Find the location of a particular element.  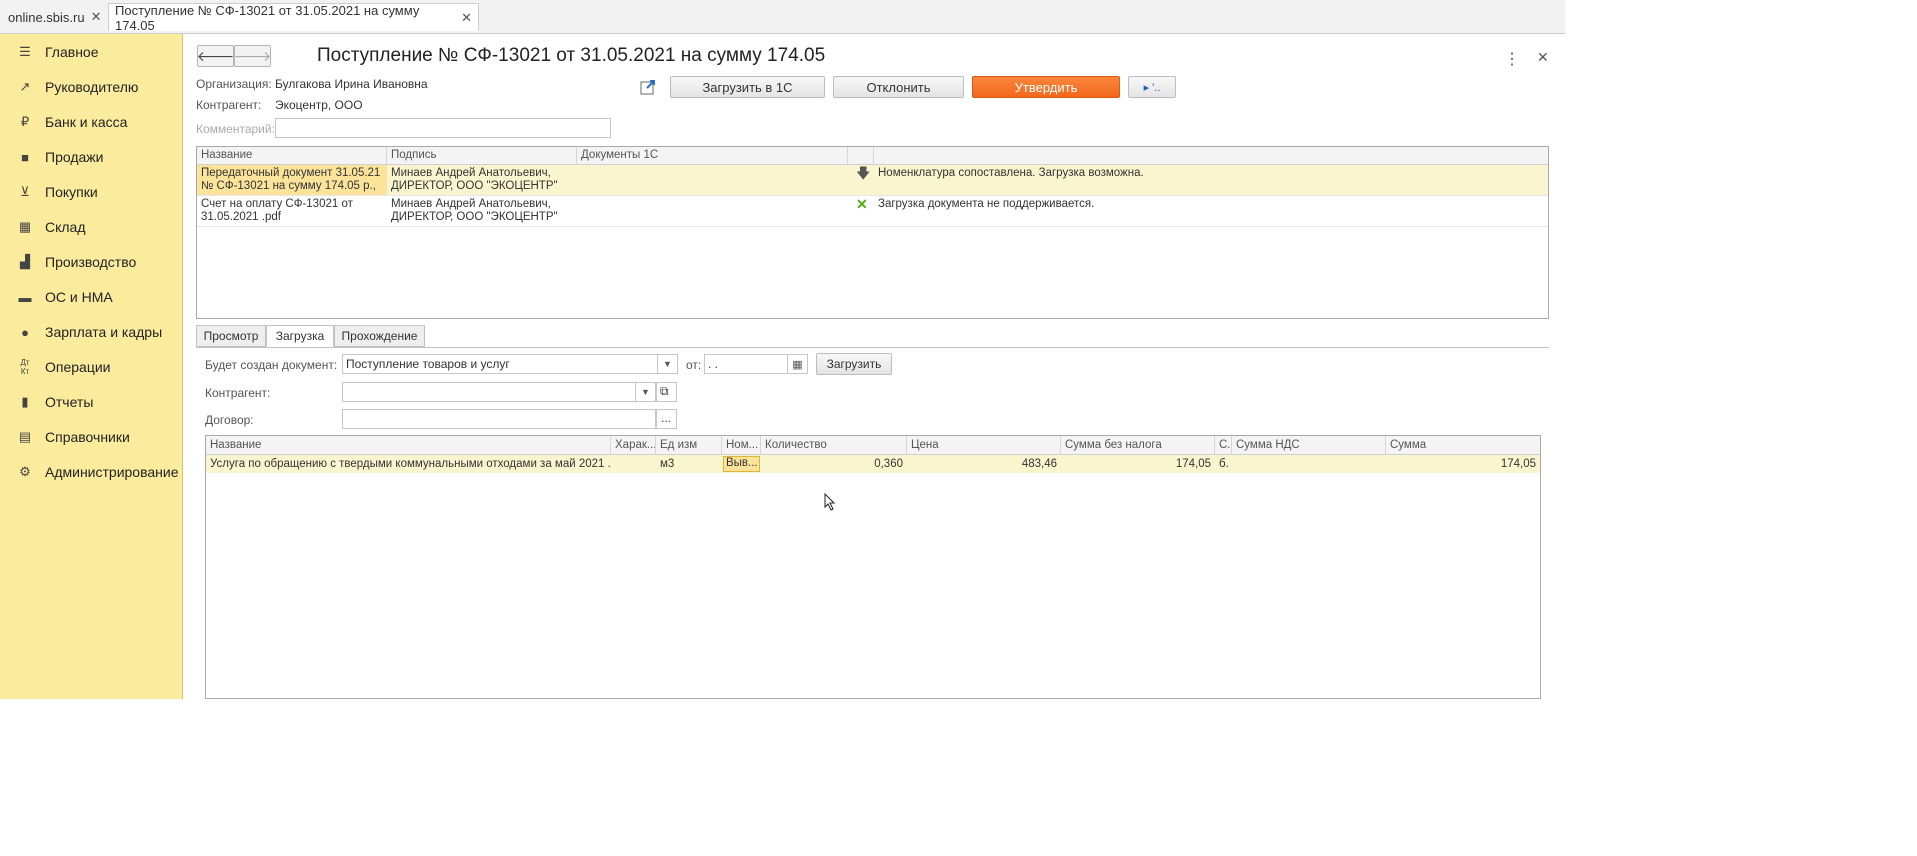

sidebar-item-admin: ⚙ Администрирование is located at coordinates (91, 472).